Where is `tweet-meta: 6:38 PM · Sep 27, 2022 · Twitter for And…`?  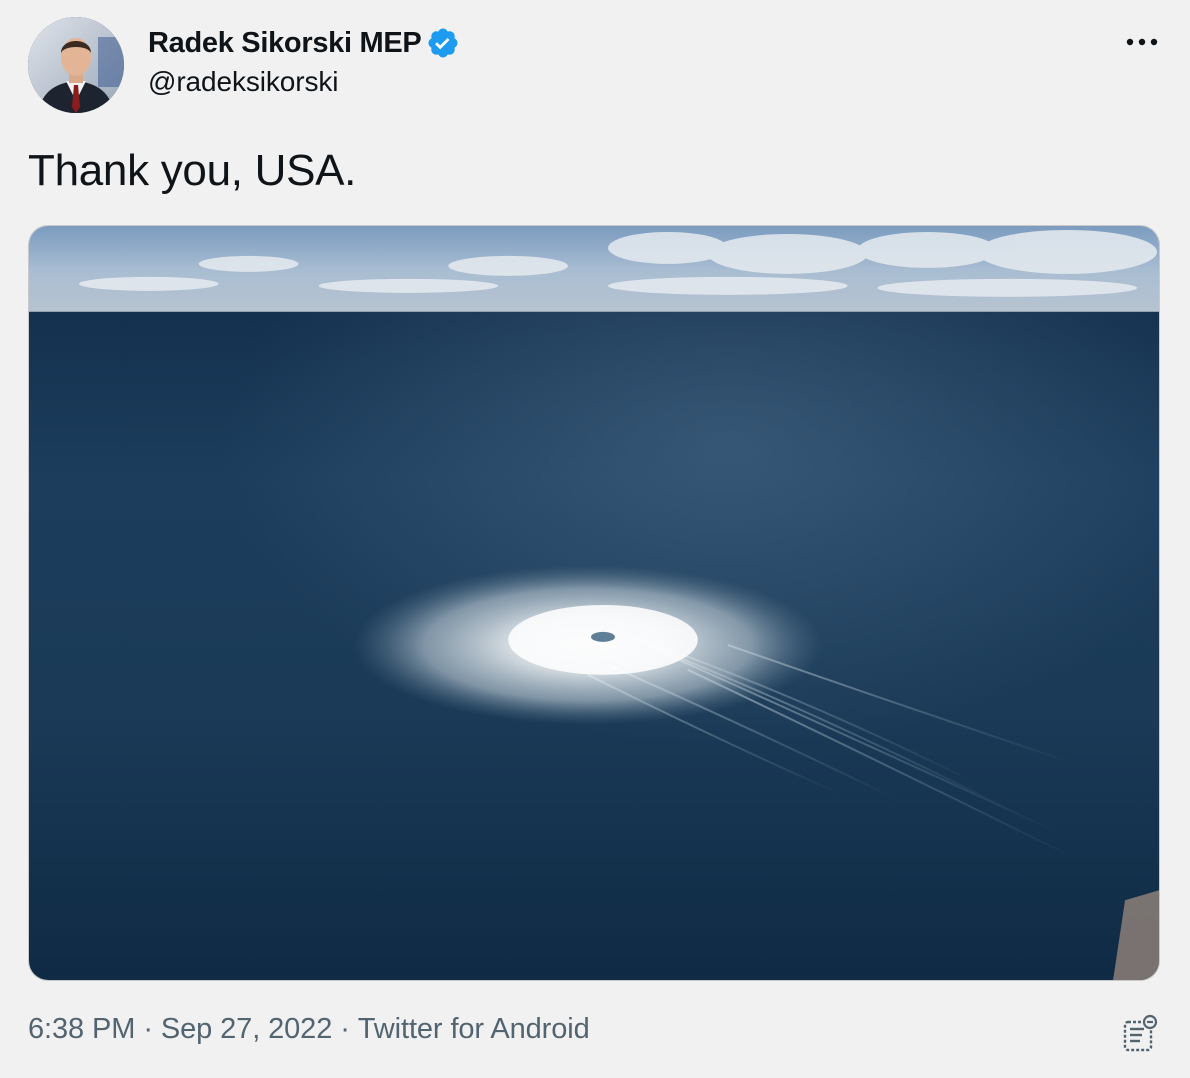
tweet-meta: 6:38 PM · Sep 27, 2022 · Twitter for And… is located at coordinates (309, 1029).